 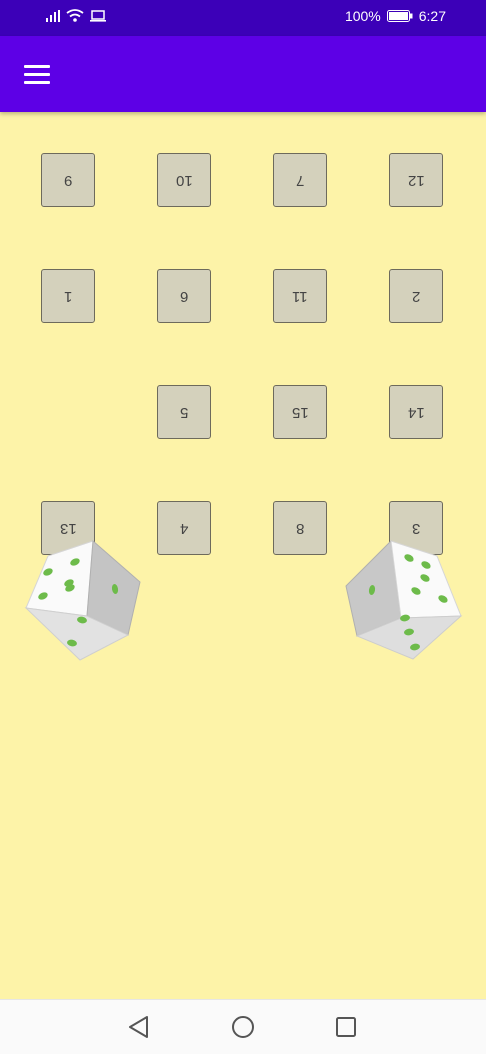 I want to click on home-icon, so click(x=243, y=1027).